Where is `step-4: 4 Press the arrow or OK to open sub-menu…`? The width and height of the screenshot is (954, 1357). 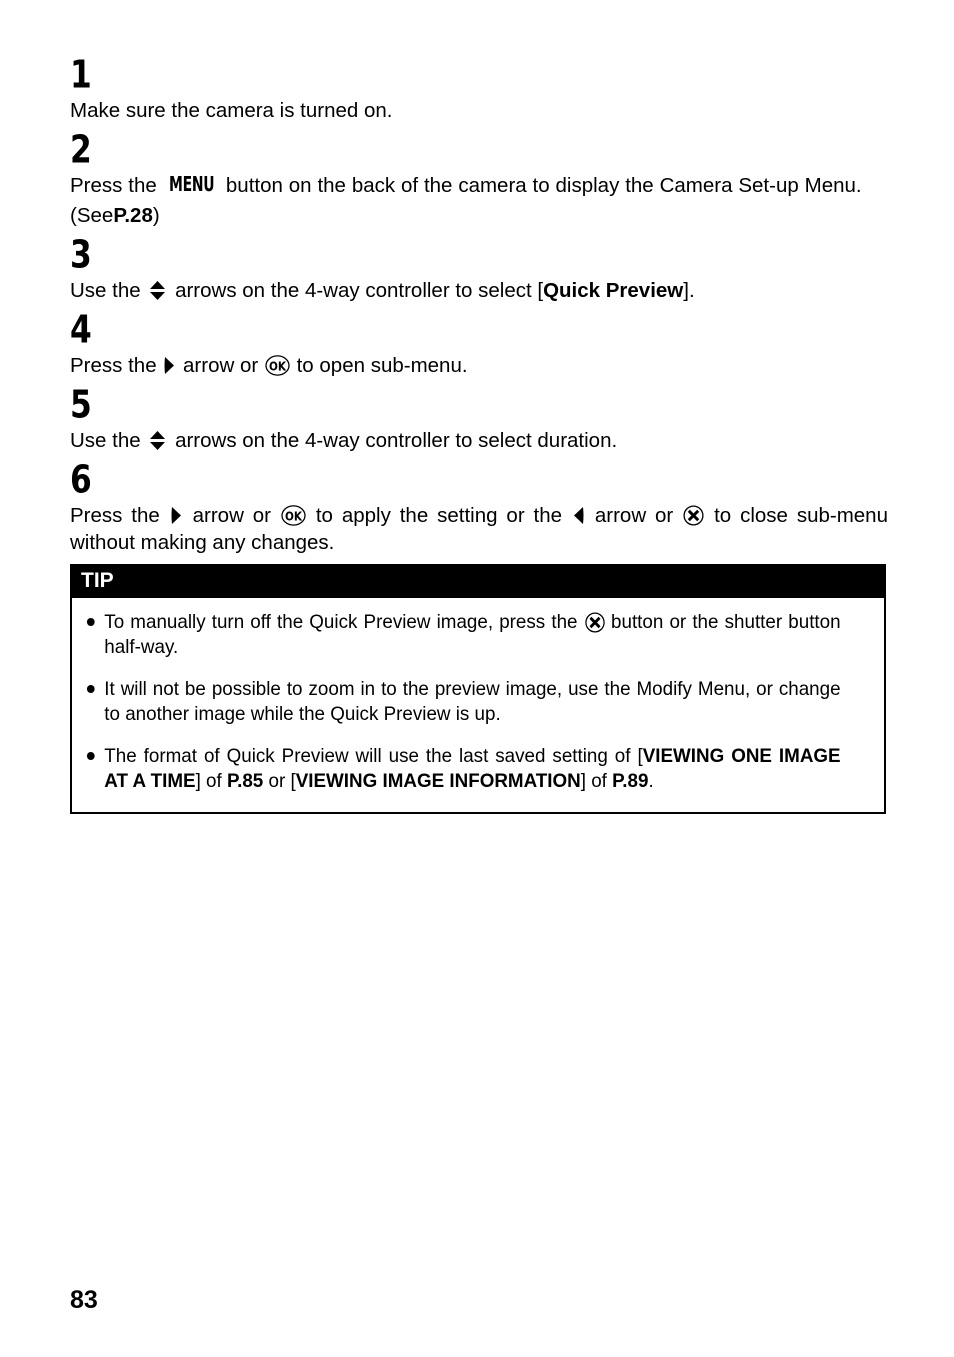 step-4: 4 Press the arrow or OK to open sub-menu… is located at coordinates (479, 343).